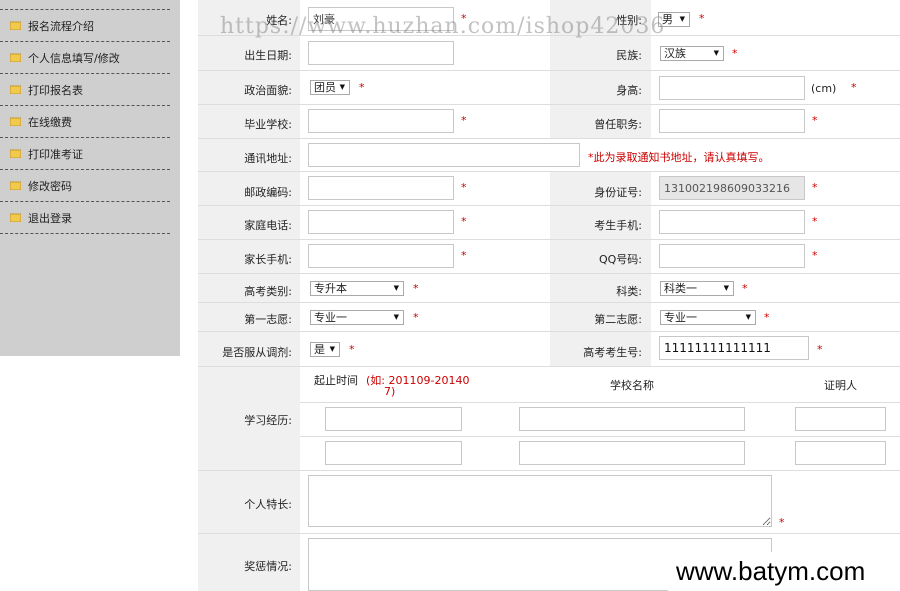  I want to click on choice2-label: 第二志愿:, so click(618, 319).